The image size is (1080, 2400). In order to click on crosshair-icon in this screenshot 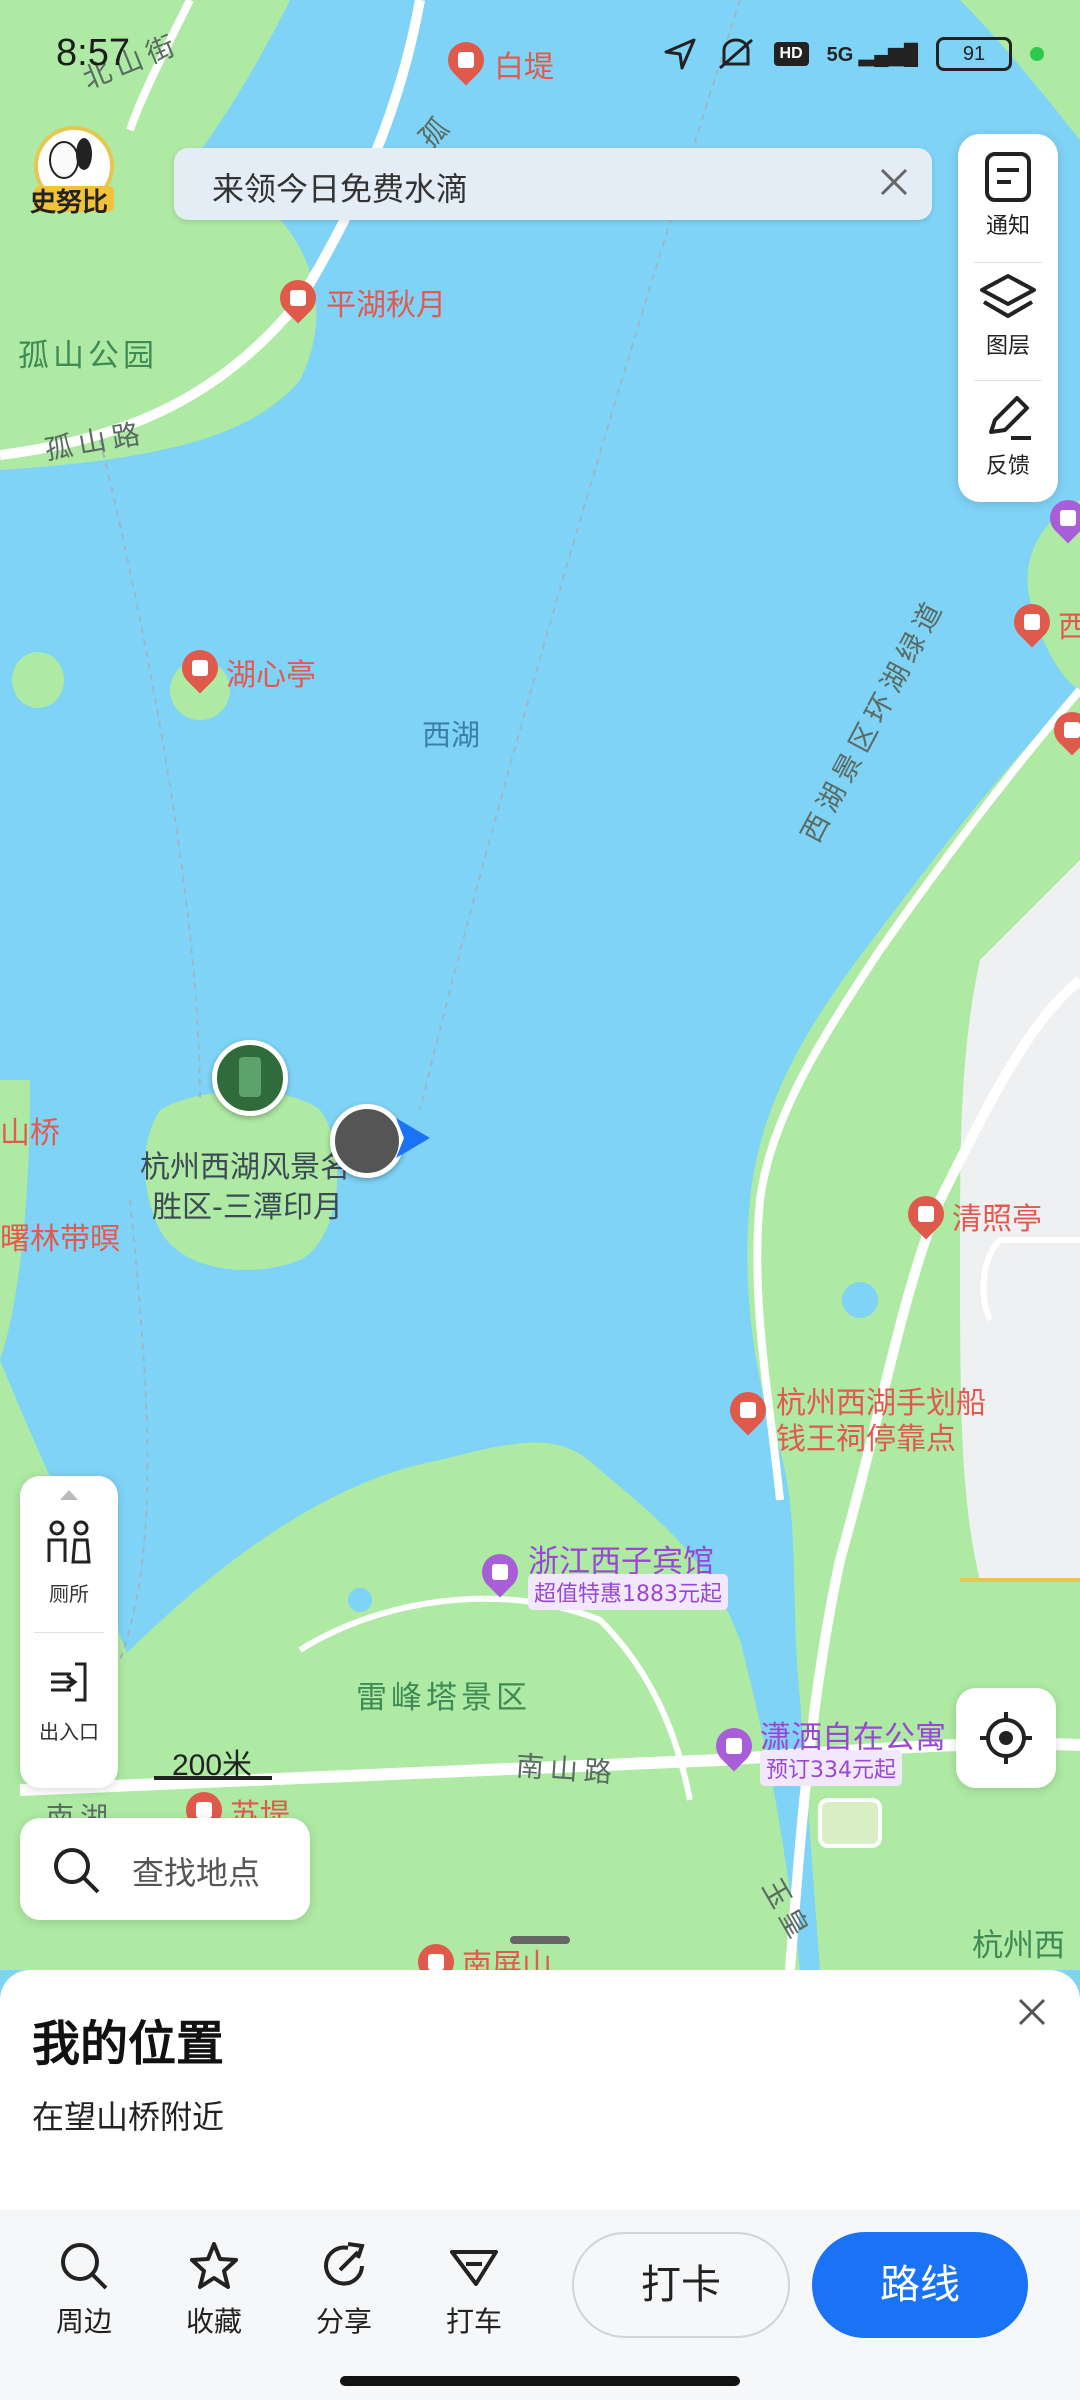, I will do `click(1006, 1738)`.